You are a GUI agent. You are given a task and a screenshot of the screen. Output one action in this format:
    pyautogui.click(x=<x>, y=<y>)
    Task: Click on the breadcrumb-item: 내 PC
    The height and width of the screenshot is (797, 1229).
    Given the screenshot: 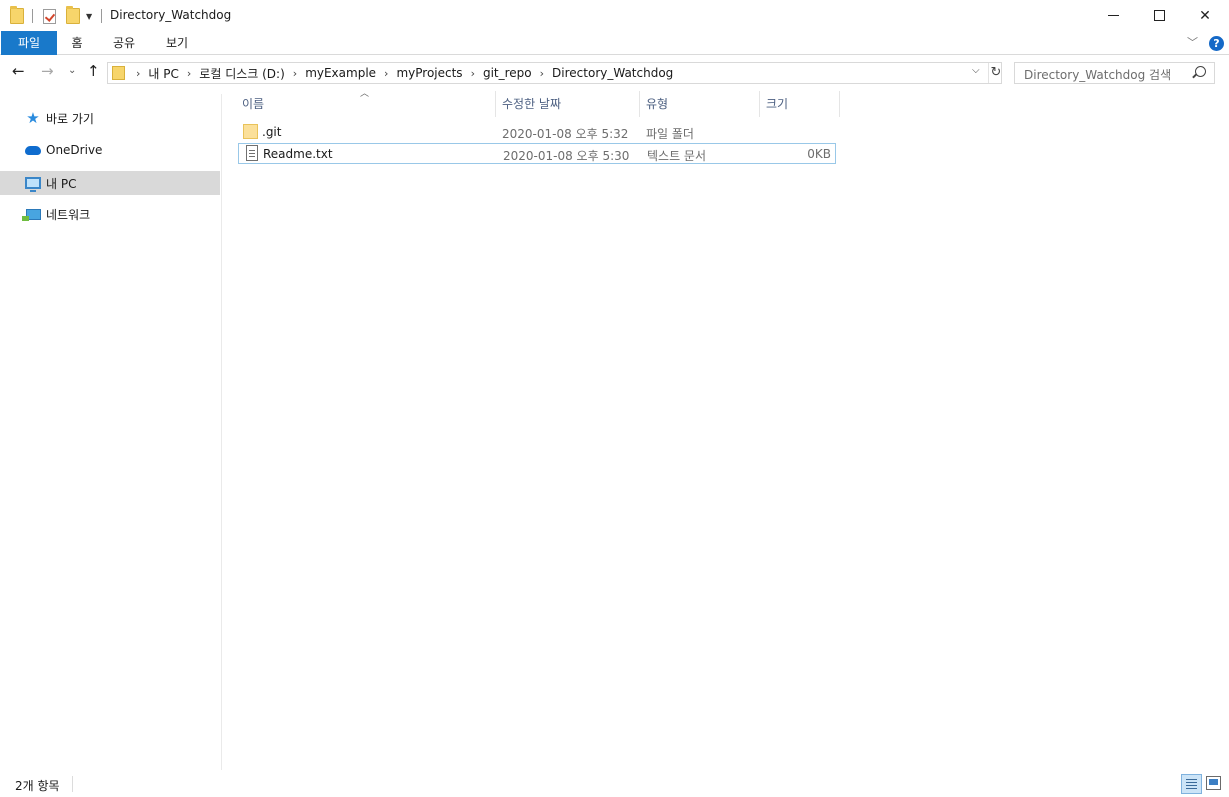 What is the action you would take?
    pyautogui.click(x=163, y=73)
    